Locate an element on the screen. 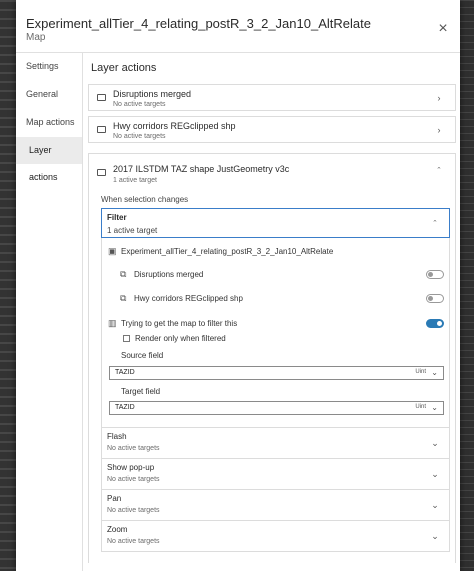 The image size is (474, 571). trying-toggle is located at coordinates (435, 323).